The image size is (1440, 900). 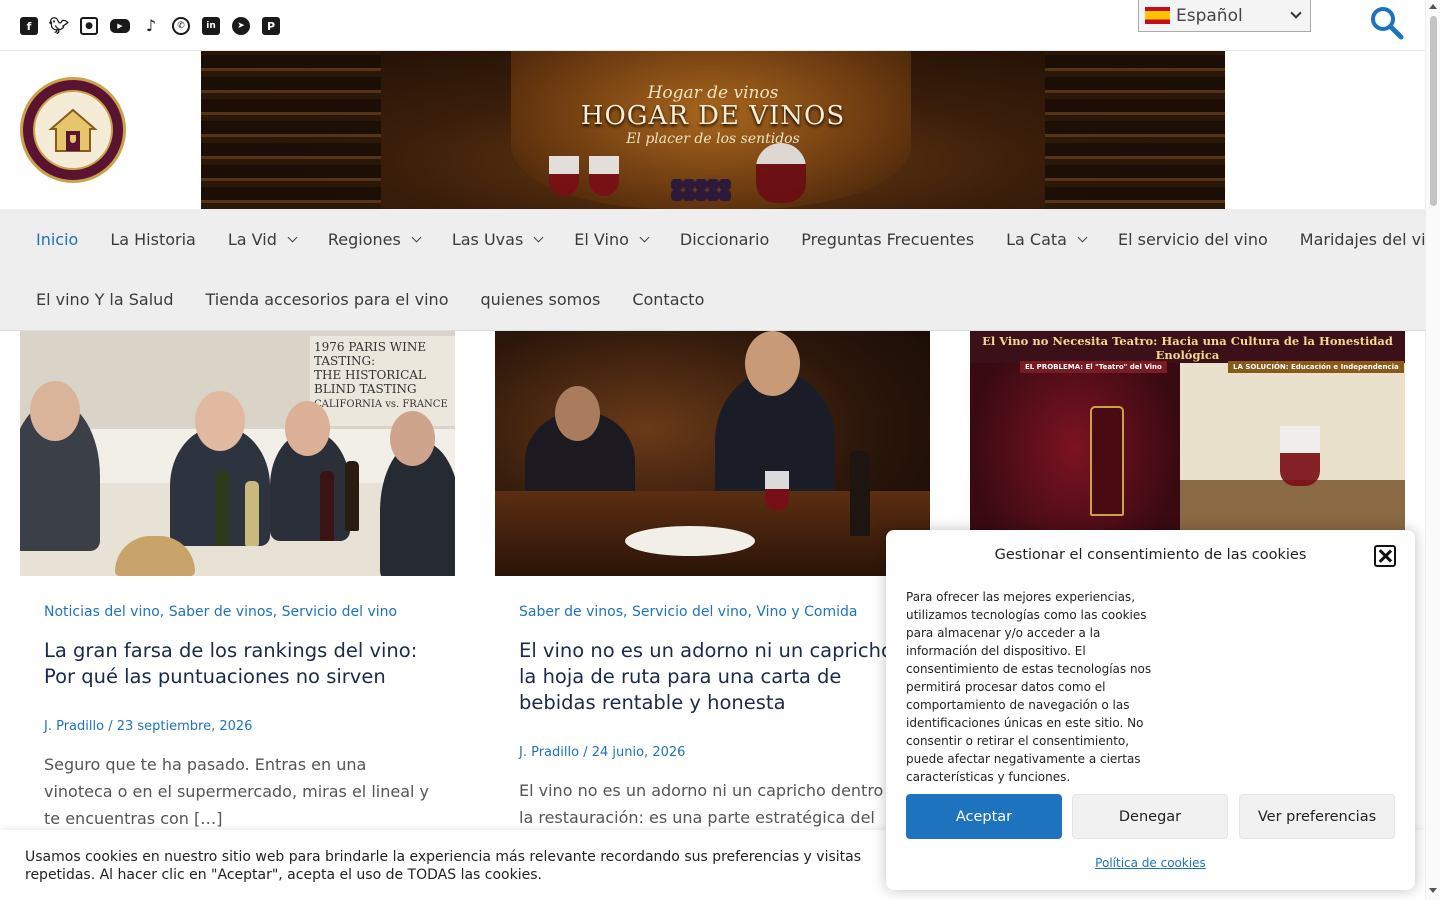 What do you see at coordinates (1209, 15) in the screenshot?
I see `language-label: Español` at bounding box center [1209, 15].